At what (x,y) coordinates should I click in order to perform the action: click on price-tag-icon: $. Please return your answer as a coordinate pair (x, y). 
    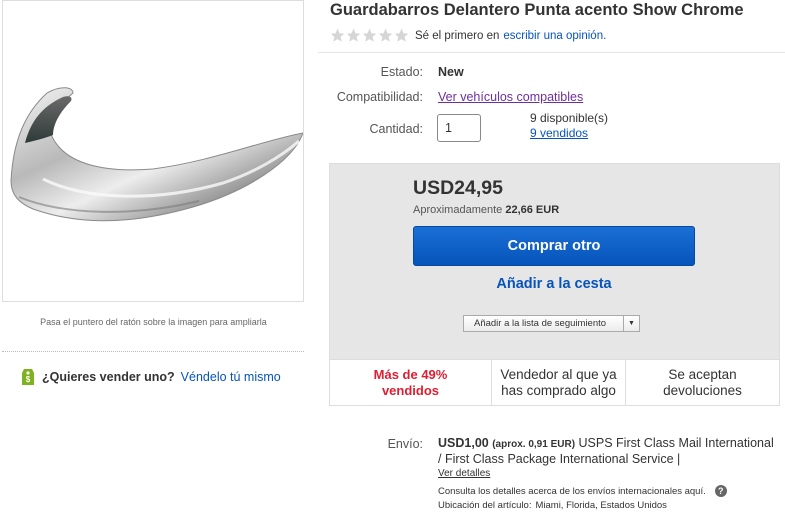
    Looking at the image, I should click on (28, 377).